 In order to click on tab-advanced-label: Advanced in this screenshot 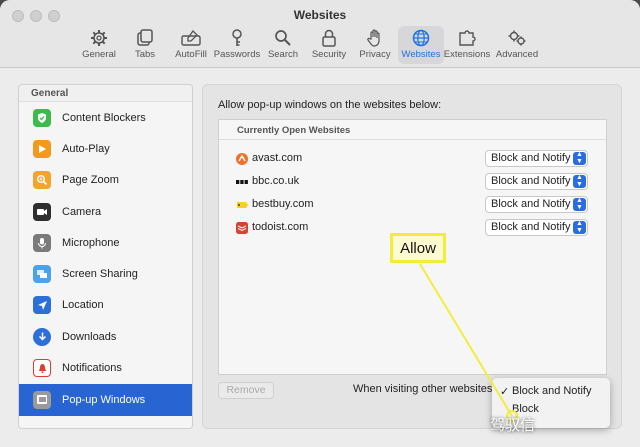, I will do `click(517, 54)`.